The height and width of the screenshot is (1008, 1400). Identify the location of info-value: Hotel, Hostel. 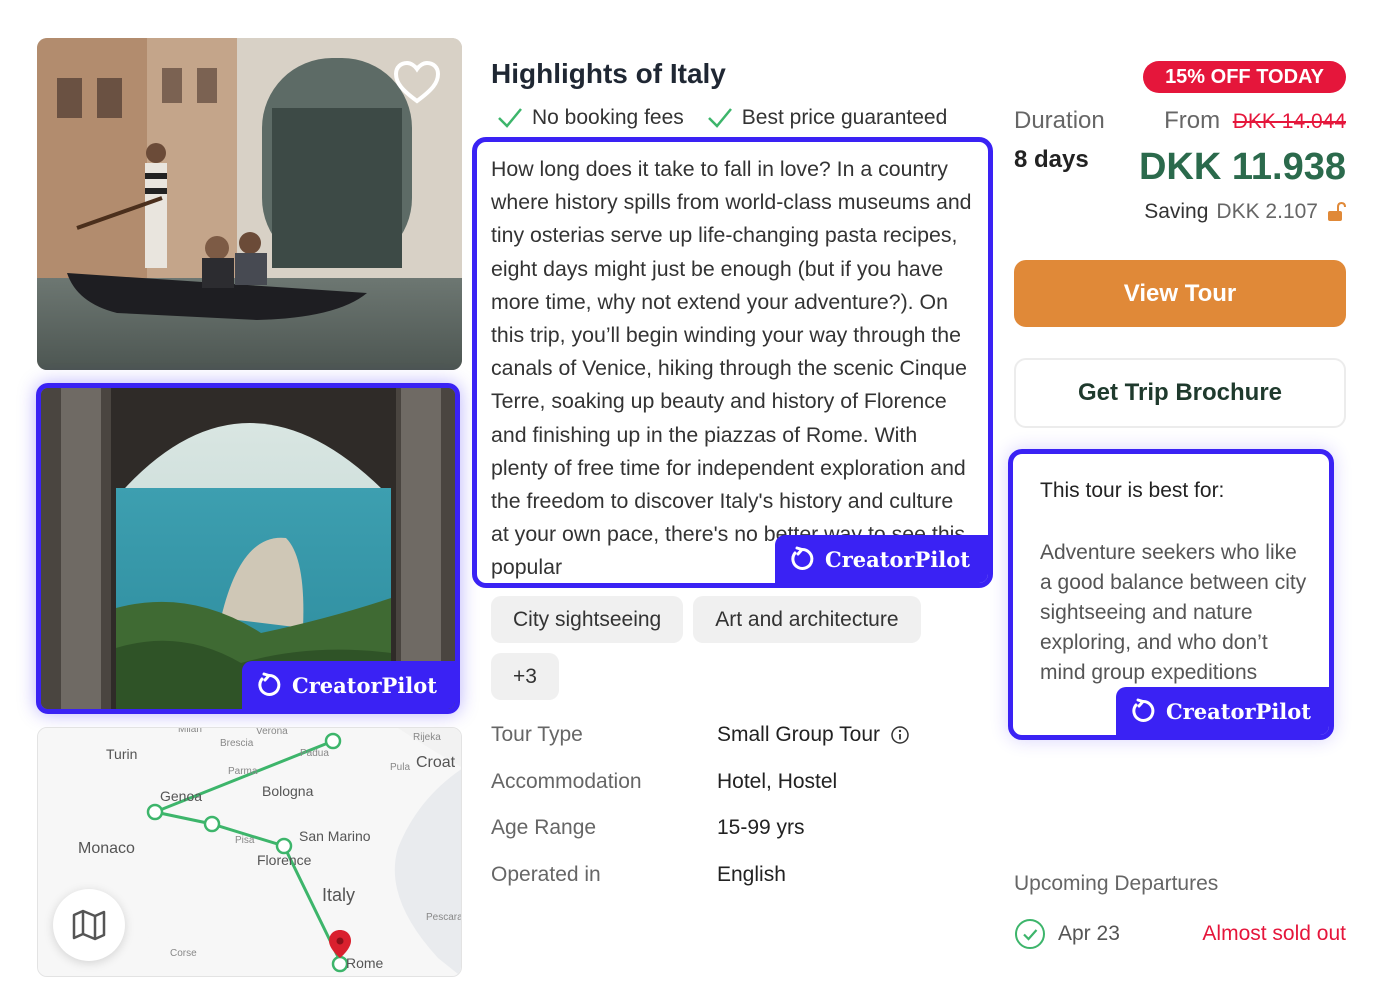
(777, 781).